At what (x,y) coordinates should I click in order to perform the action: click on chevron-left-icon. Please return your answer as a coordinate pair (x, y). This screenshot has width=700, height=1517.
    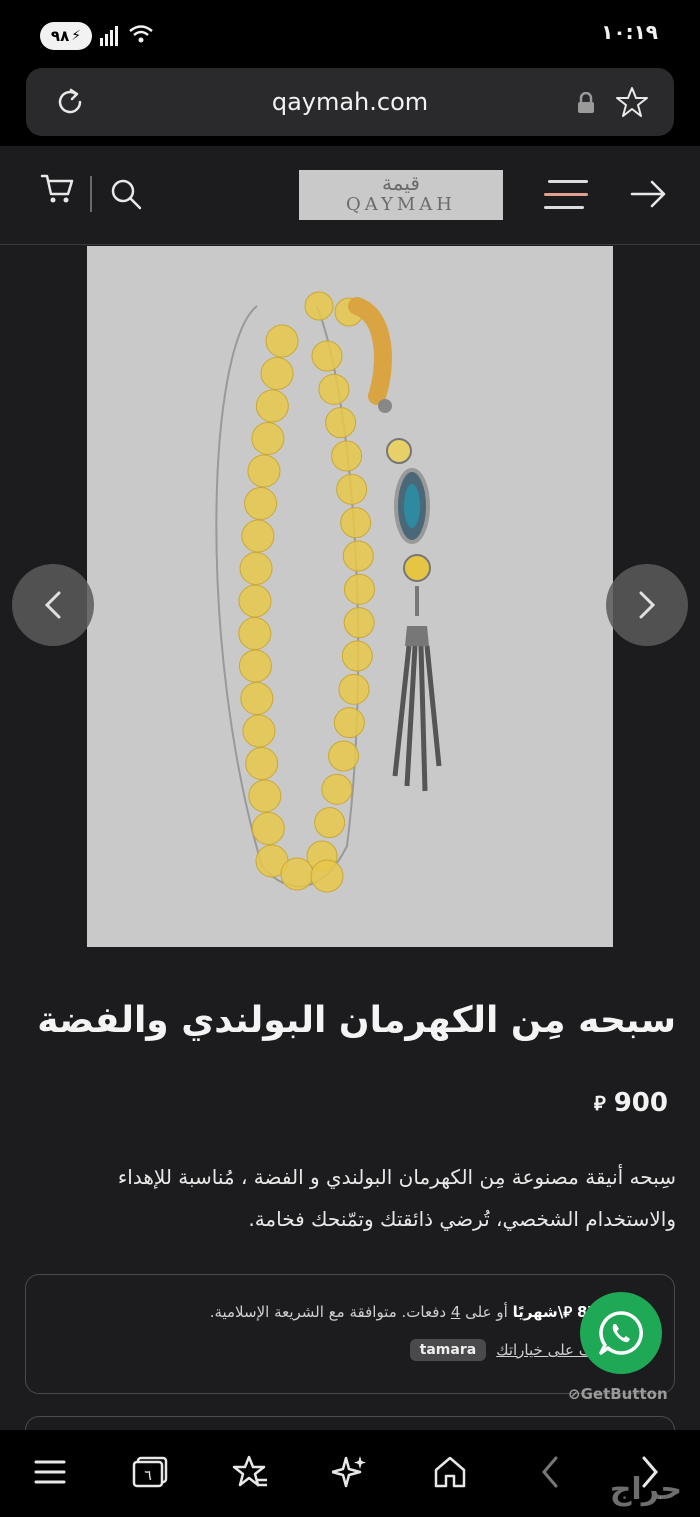
    Looking at the image, I should click on (52, 605).